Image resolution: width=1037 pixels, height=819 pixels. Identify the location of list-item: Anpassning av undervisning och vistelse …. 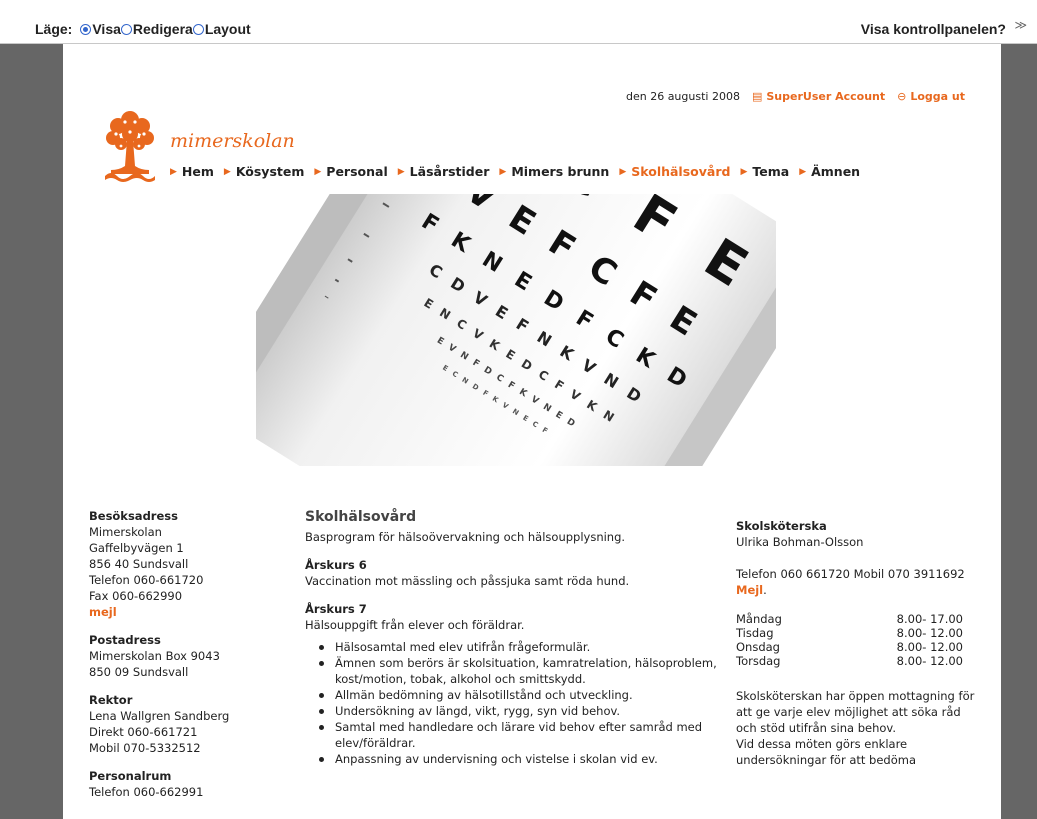
(522, 759).